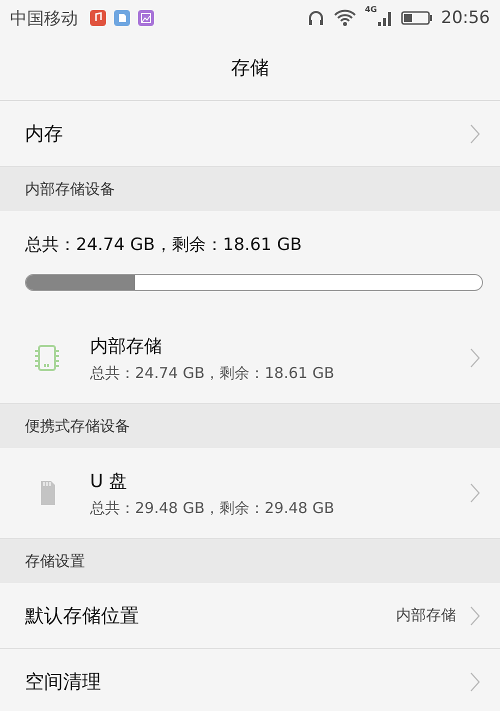 The image size is (500, 711). I want to click on section-header: 存储设置, so click(250, 561).